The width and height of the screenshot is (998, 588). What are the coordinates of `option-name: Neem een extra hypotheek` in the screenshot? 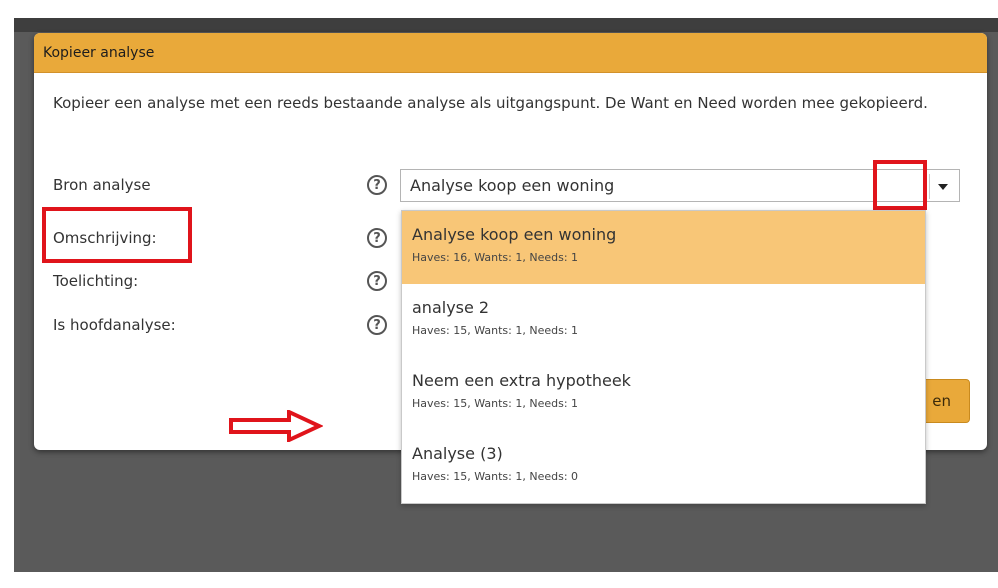 It's located at (521, 380).